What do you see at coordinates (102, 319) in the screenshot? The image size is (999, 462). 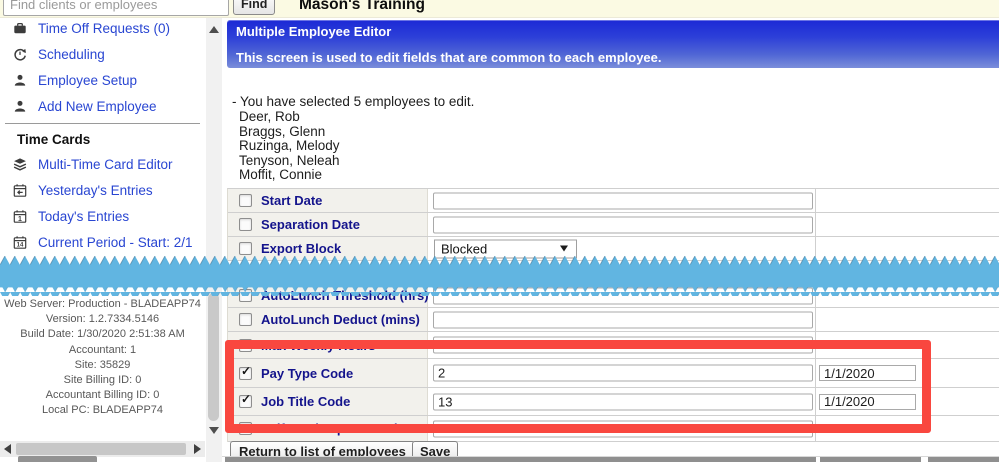 I see `server-info-line: Version: 1.2.7334.5146` at bounding box center [102, 319].